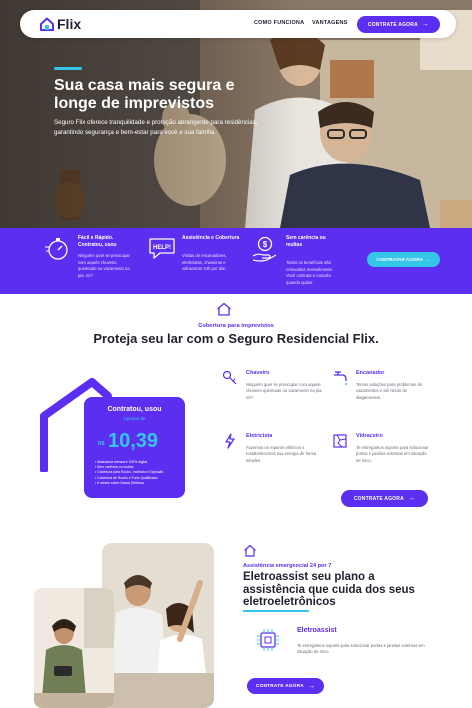 This screenshot has width=472, height=708. Describe the element at coordinates (369, 436) in the screenshot. I see `service-title: Vidraceiro` at that location.